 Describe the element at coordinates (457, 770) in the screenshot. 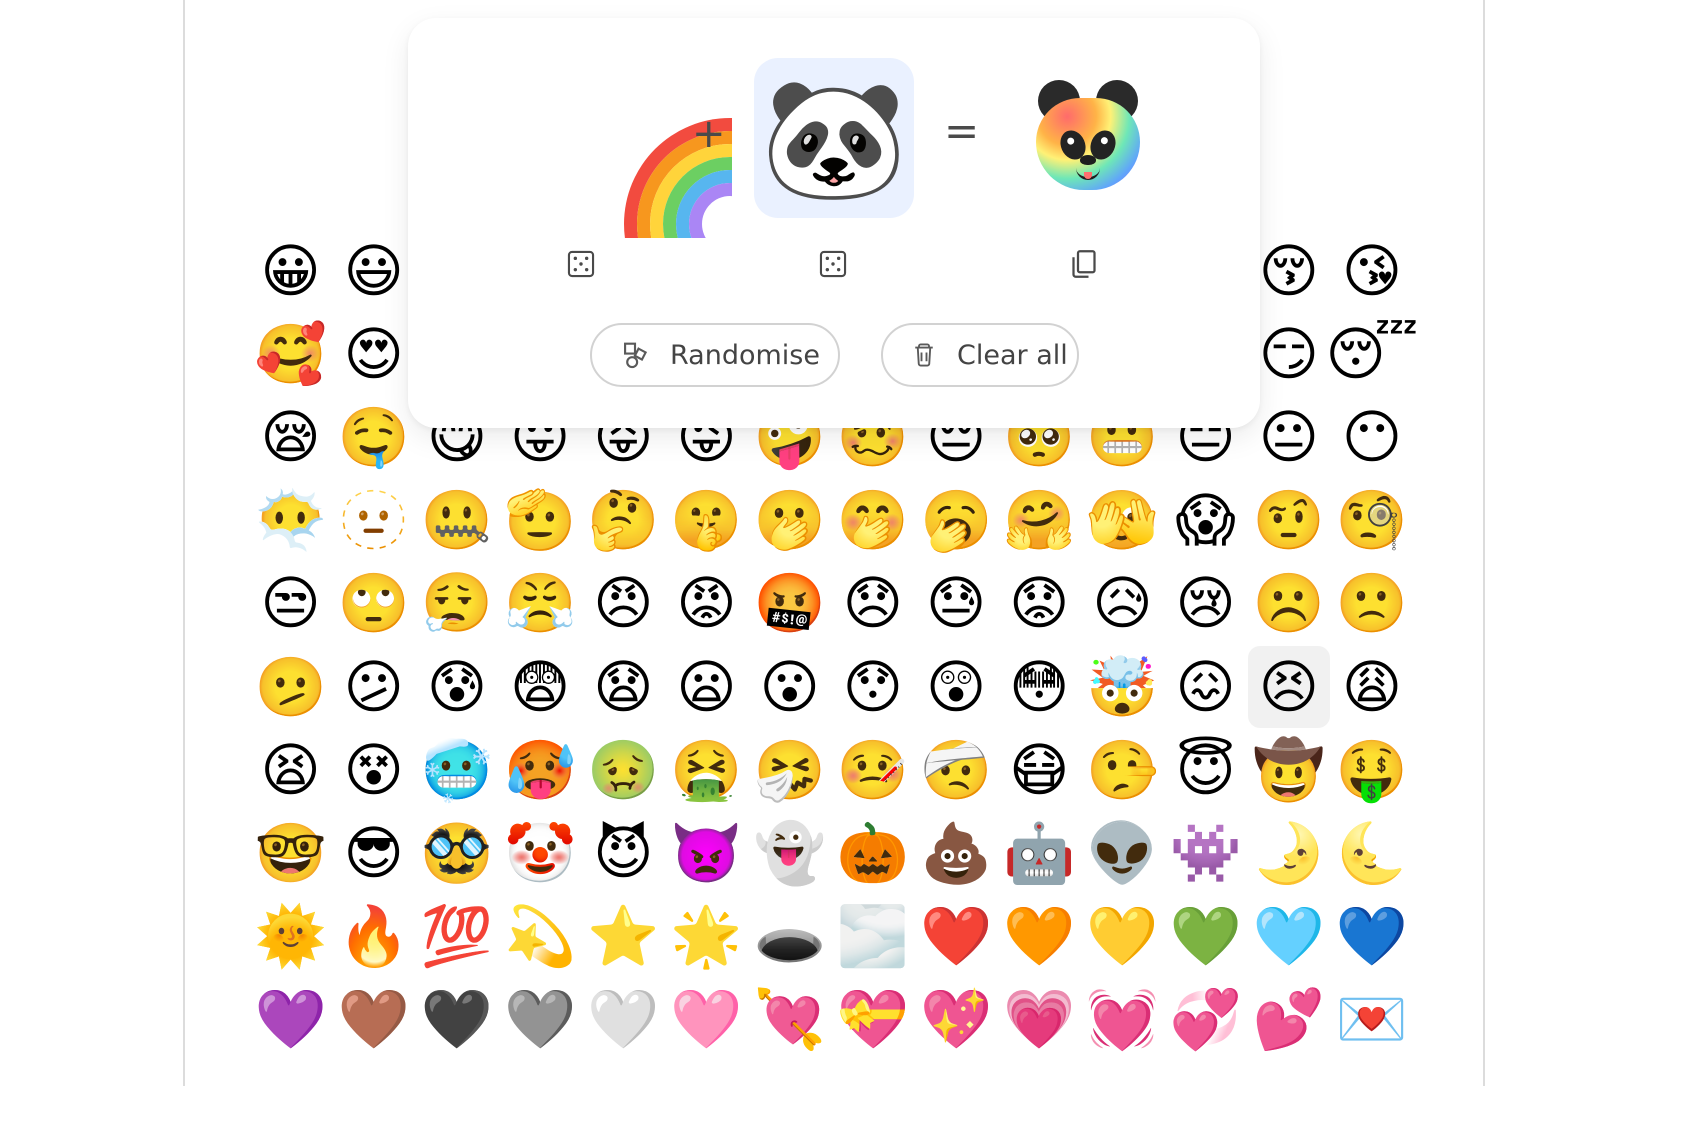

I see `emoji-option: 🥶` at that location.